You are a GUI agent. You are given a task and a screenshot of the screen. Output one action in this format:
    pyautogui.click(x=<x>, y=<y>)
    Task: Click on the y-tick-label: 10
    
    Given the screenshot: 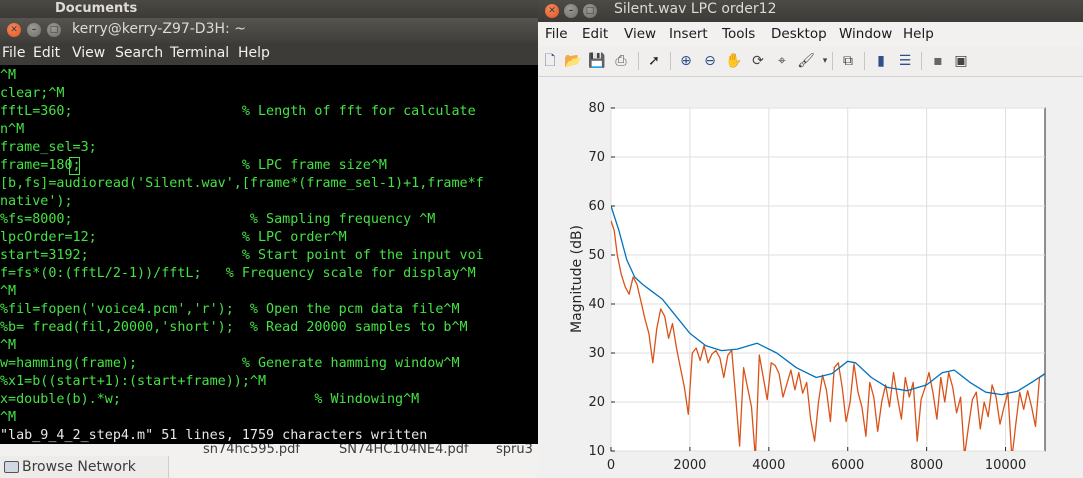 What is the action you would take?
    pyautogui.click(x=596, y=451)
    